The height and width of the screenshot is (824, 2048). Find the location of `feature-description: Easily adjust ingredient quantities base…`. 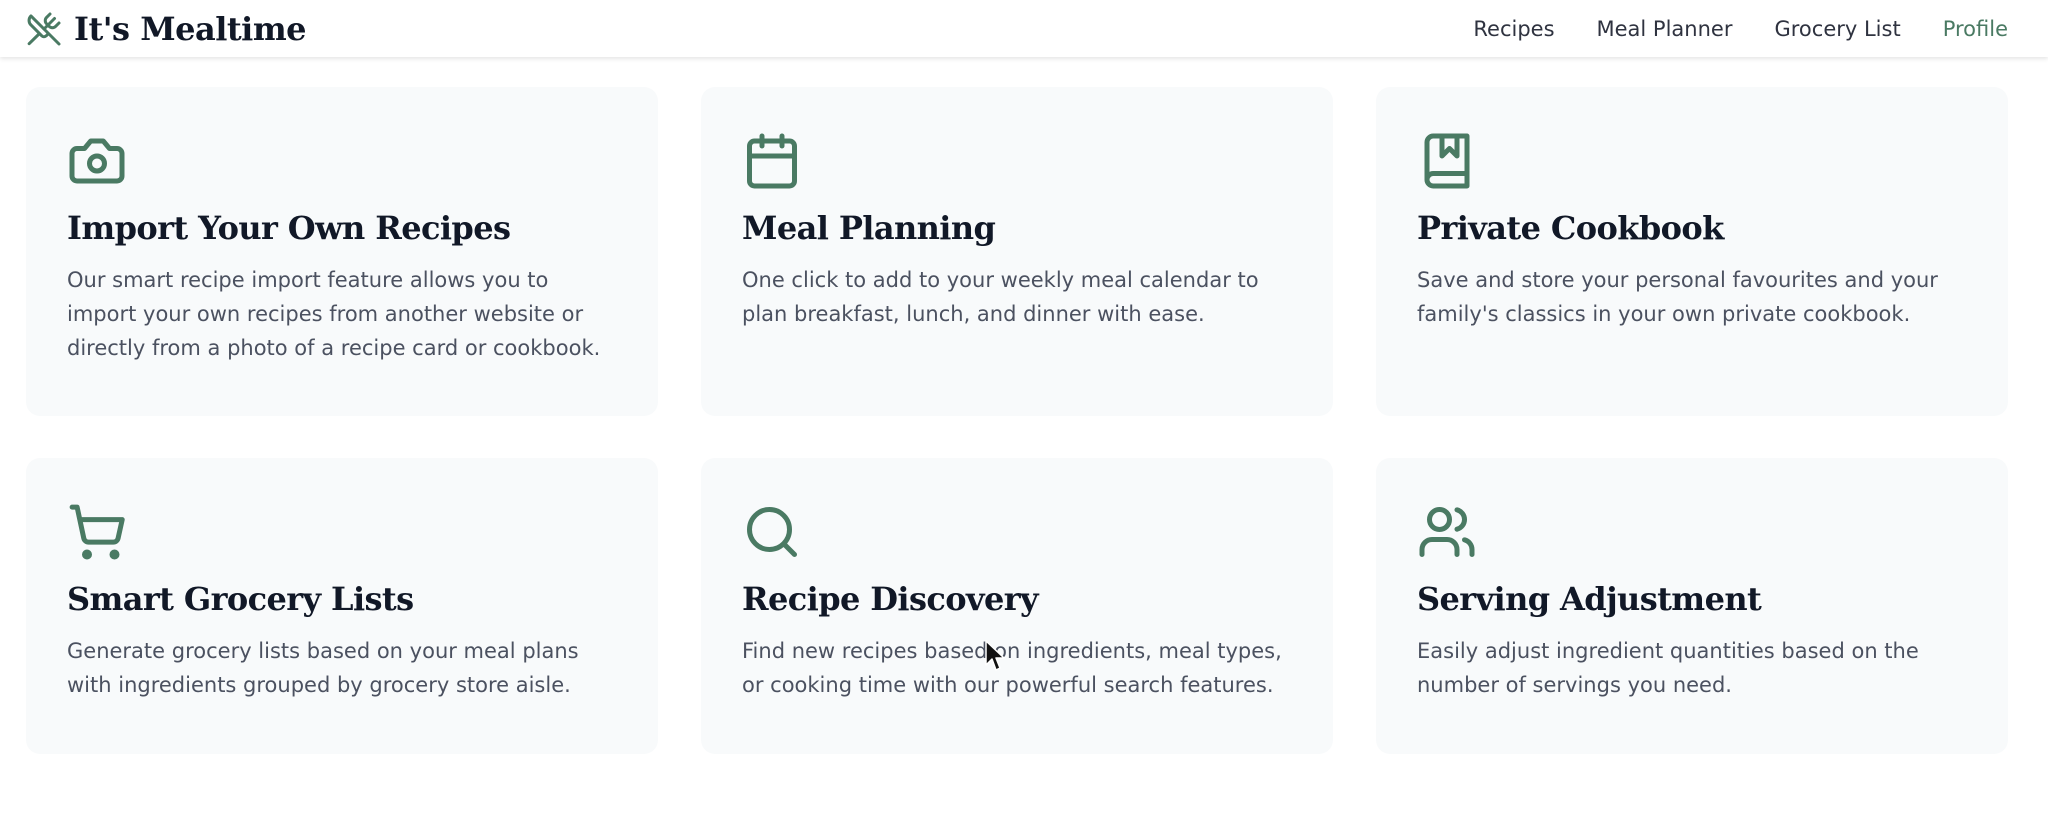

feature-description: Easily adjust ingredient quantities base… is located at coordinates (1668, 668).